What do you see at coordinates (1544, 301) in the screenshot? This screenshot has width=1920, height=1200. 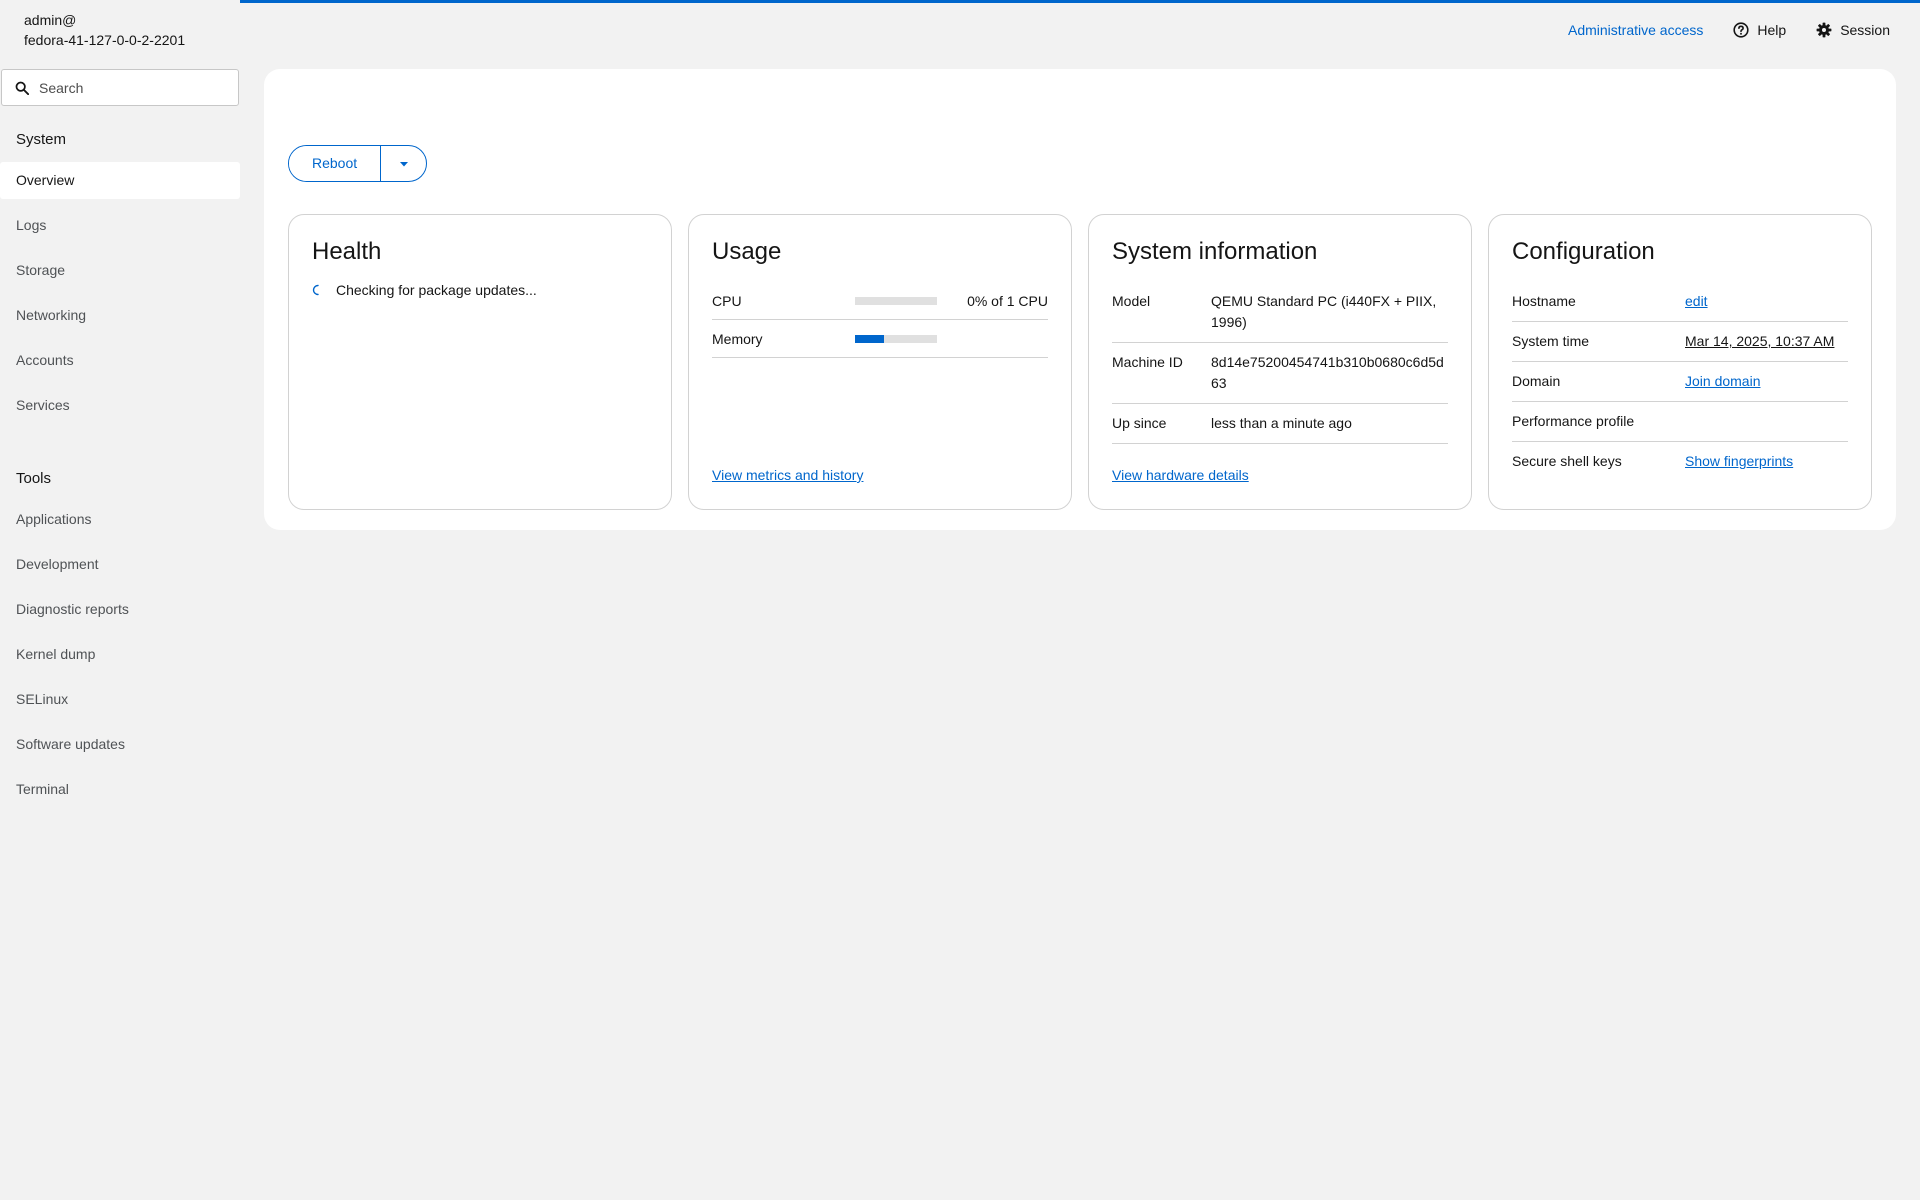 I see `hostname-label: Hostname` at bounding box center [1544, 301].